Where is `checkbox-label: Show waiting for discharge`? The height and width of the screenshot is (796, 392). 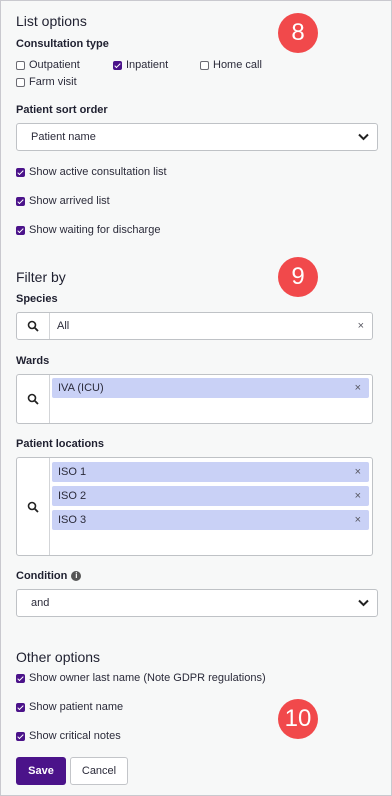
checkbox-label: Show waiting for discharge is located at coordinates (95, 230).